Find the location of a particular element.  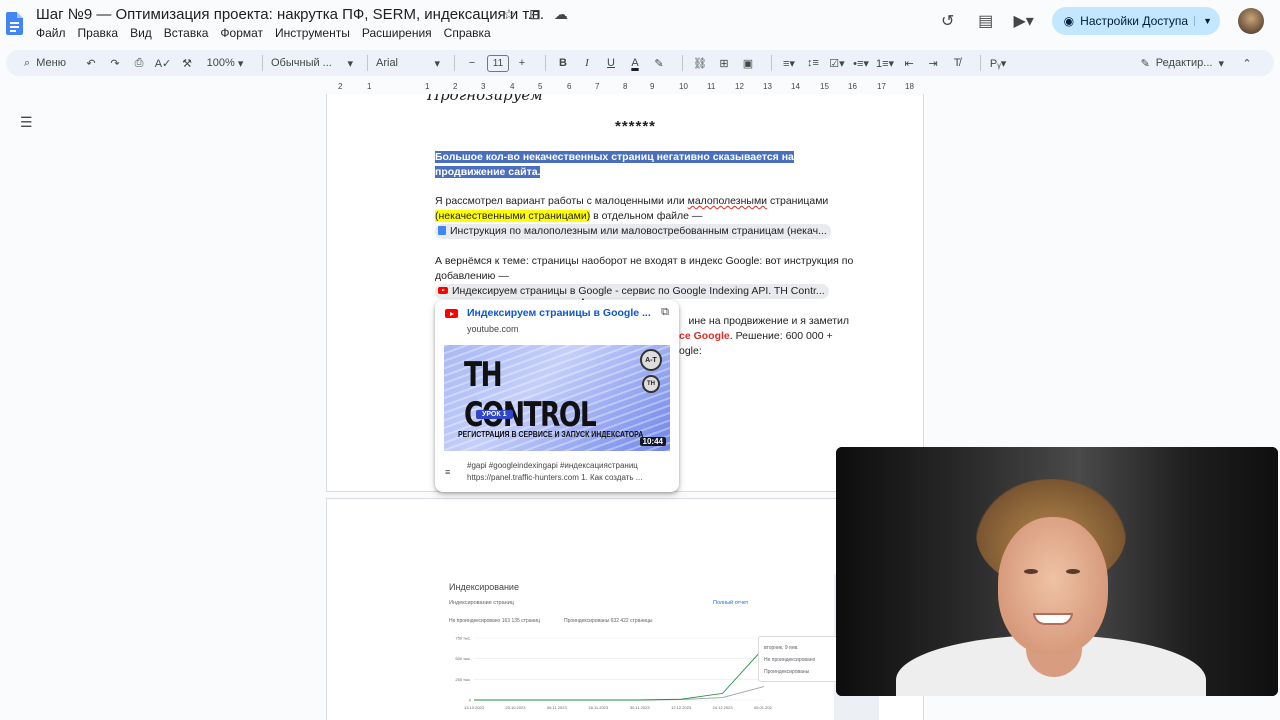

ruler-number: 4 is located at coordinates (512, 86).